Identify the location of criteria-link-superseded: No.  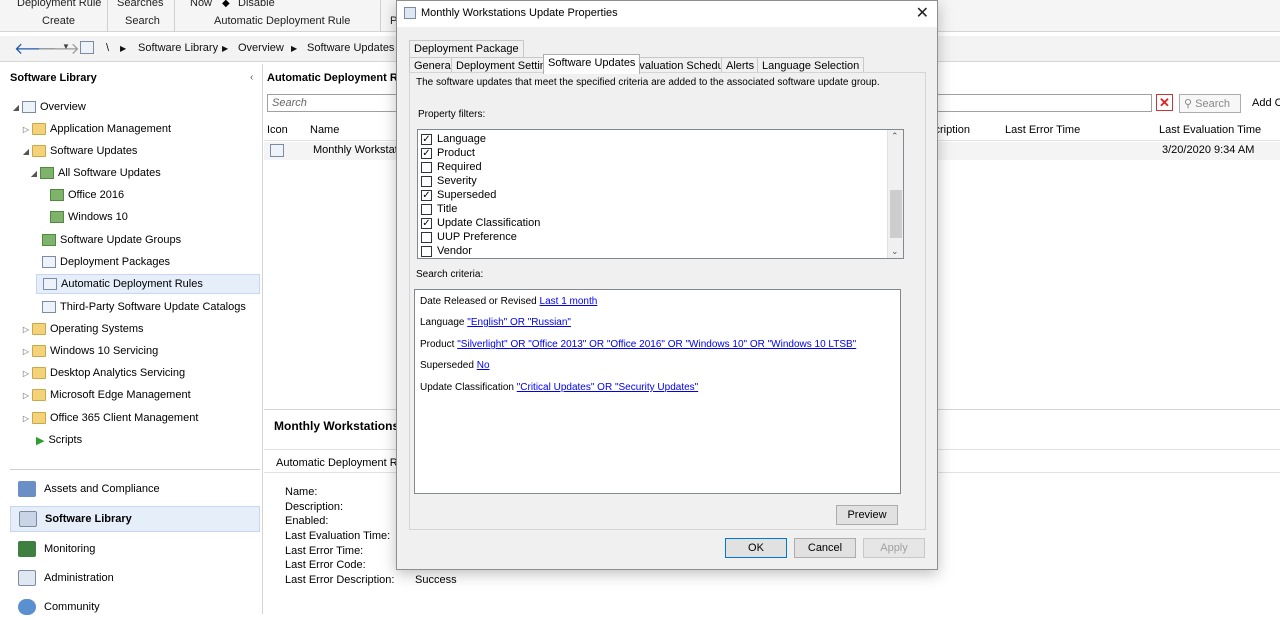
(483, 365).